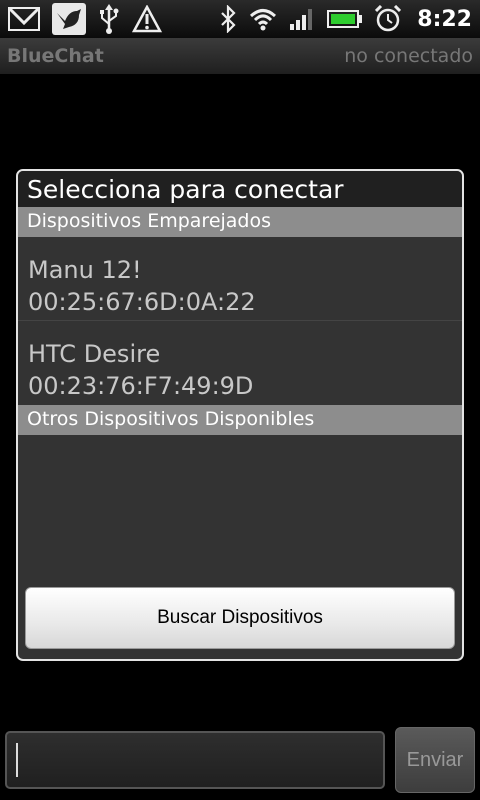  What do you see at coordinates (408, 56) in the screenshot?
I see `connection-status: no conectado` at bounding box center [408, 56].